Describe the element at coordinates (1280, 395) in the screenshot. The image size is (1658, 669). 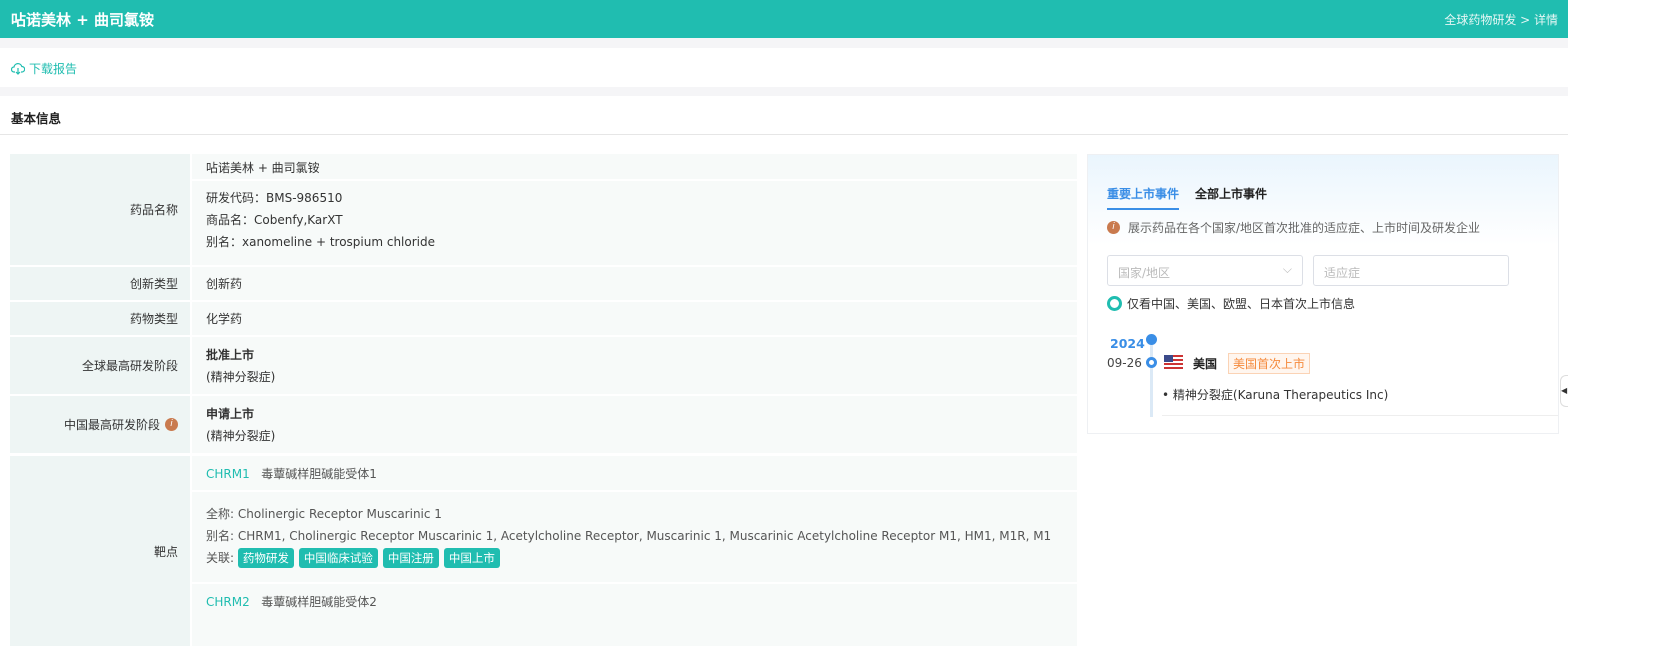
I see `event-text: 精神分裂症(Karuna Therapeutics Inc)` at that location.